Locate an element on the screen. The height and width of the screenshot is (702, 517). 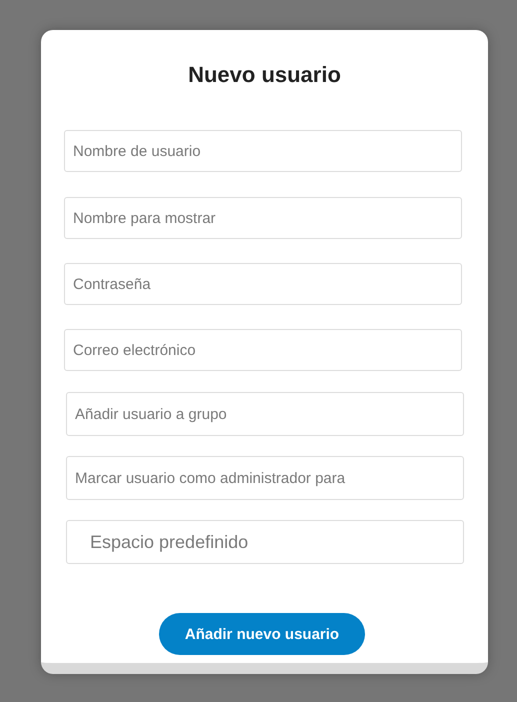
input-field: Marcar usuario como administrador para is located at coordinates (265, 478).